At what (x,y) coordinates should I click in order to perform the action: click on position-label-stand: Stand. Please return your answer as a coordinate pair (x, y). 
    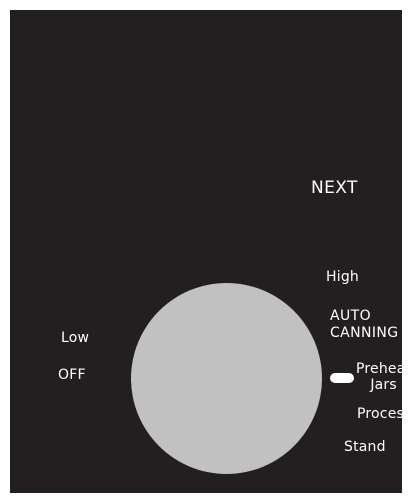
    Looking at the image, I should click on (365, 447).